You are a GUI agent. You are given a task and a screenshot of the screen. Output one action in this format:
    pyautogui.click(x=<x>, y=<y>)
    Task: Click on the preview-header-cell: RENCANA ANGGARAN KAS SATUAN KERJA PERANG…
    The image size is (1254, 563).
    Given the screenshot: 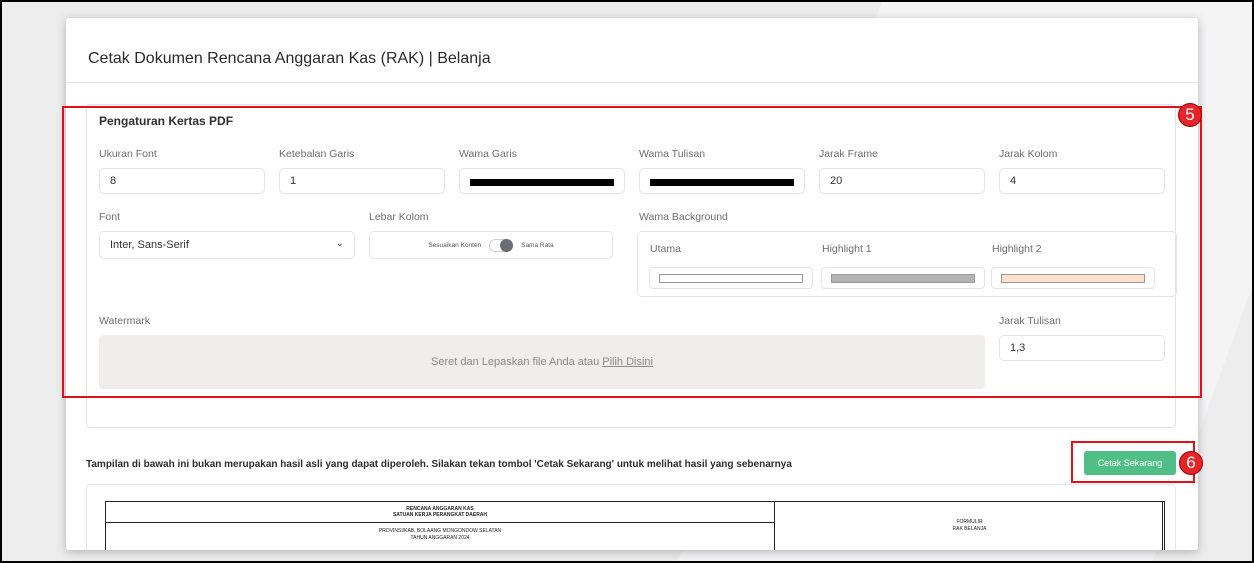 What is the action you would take?
    pyautogui.click(x=440, y=512)
    